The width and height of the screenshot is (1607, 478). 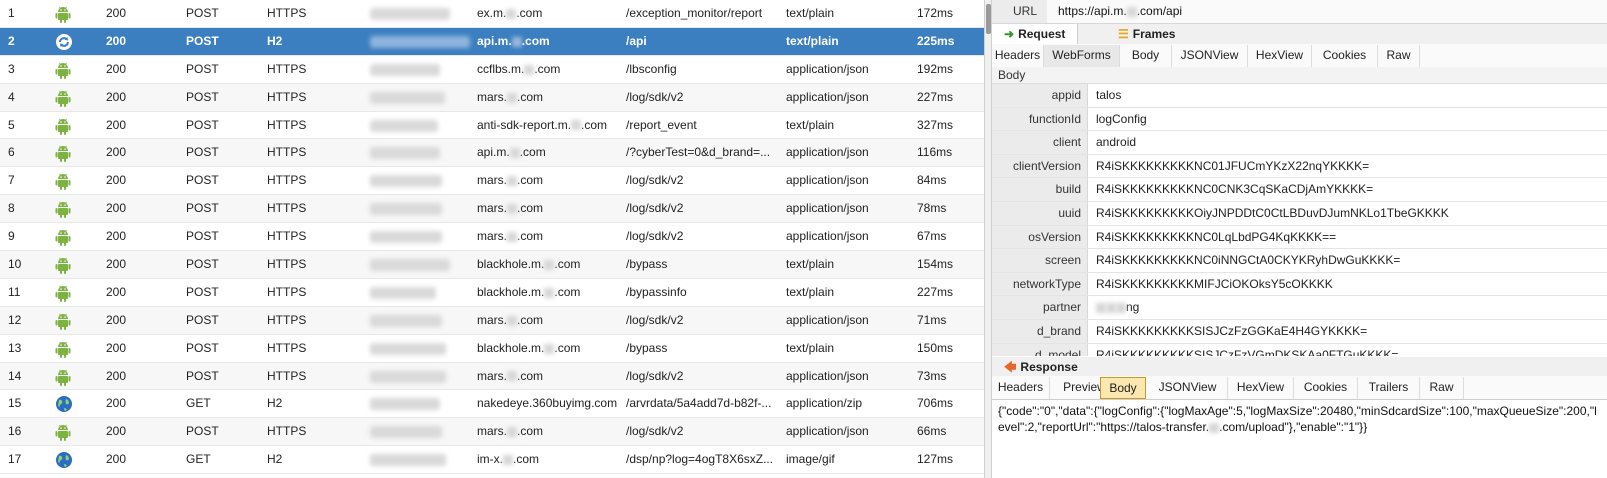 What do you see at coordinates (1040, 119) in the screenshot?
I see `form-key: functionId` at bounding box center [1040, 119].